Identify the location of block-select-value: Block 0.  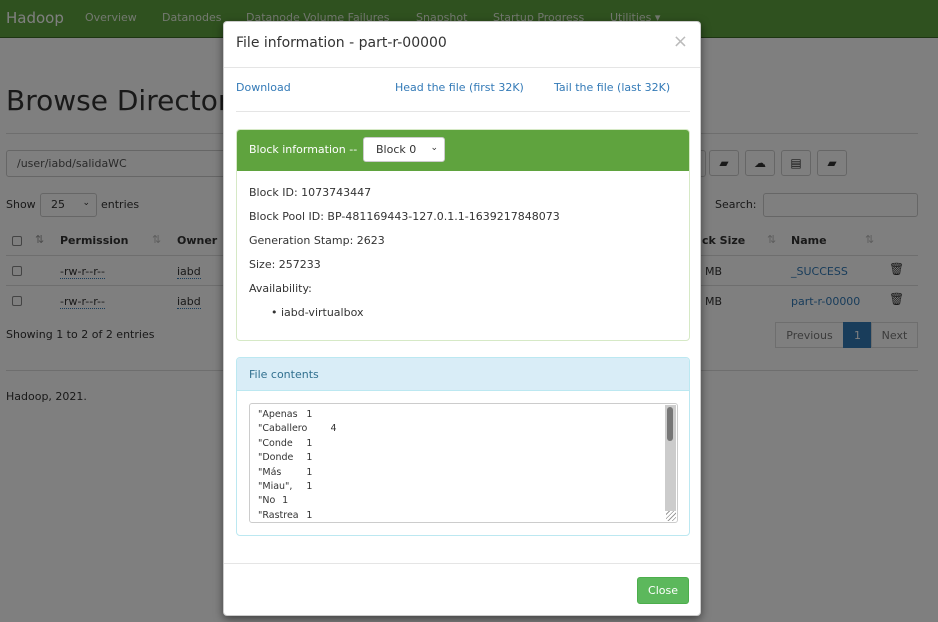
(396, 149).